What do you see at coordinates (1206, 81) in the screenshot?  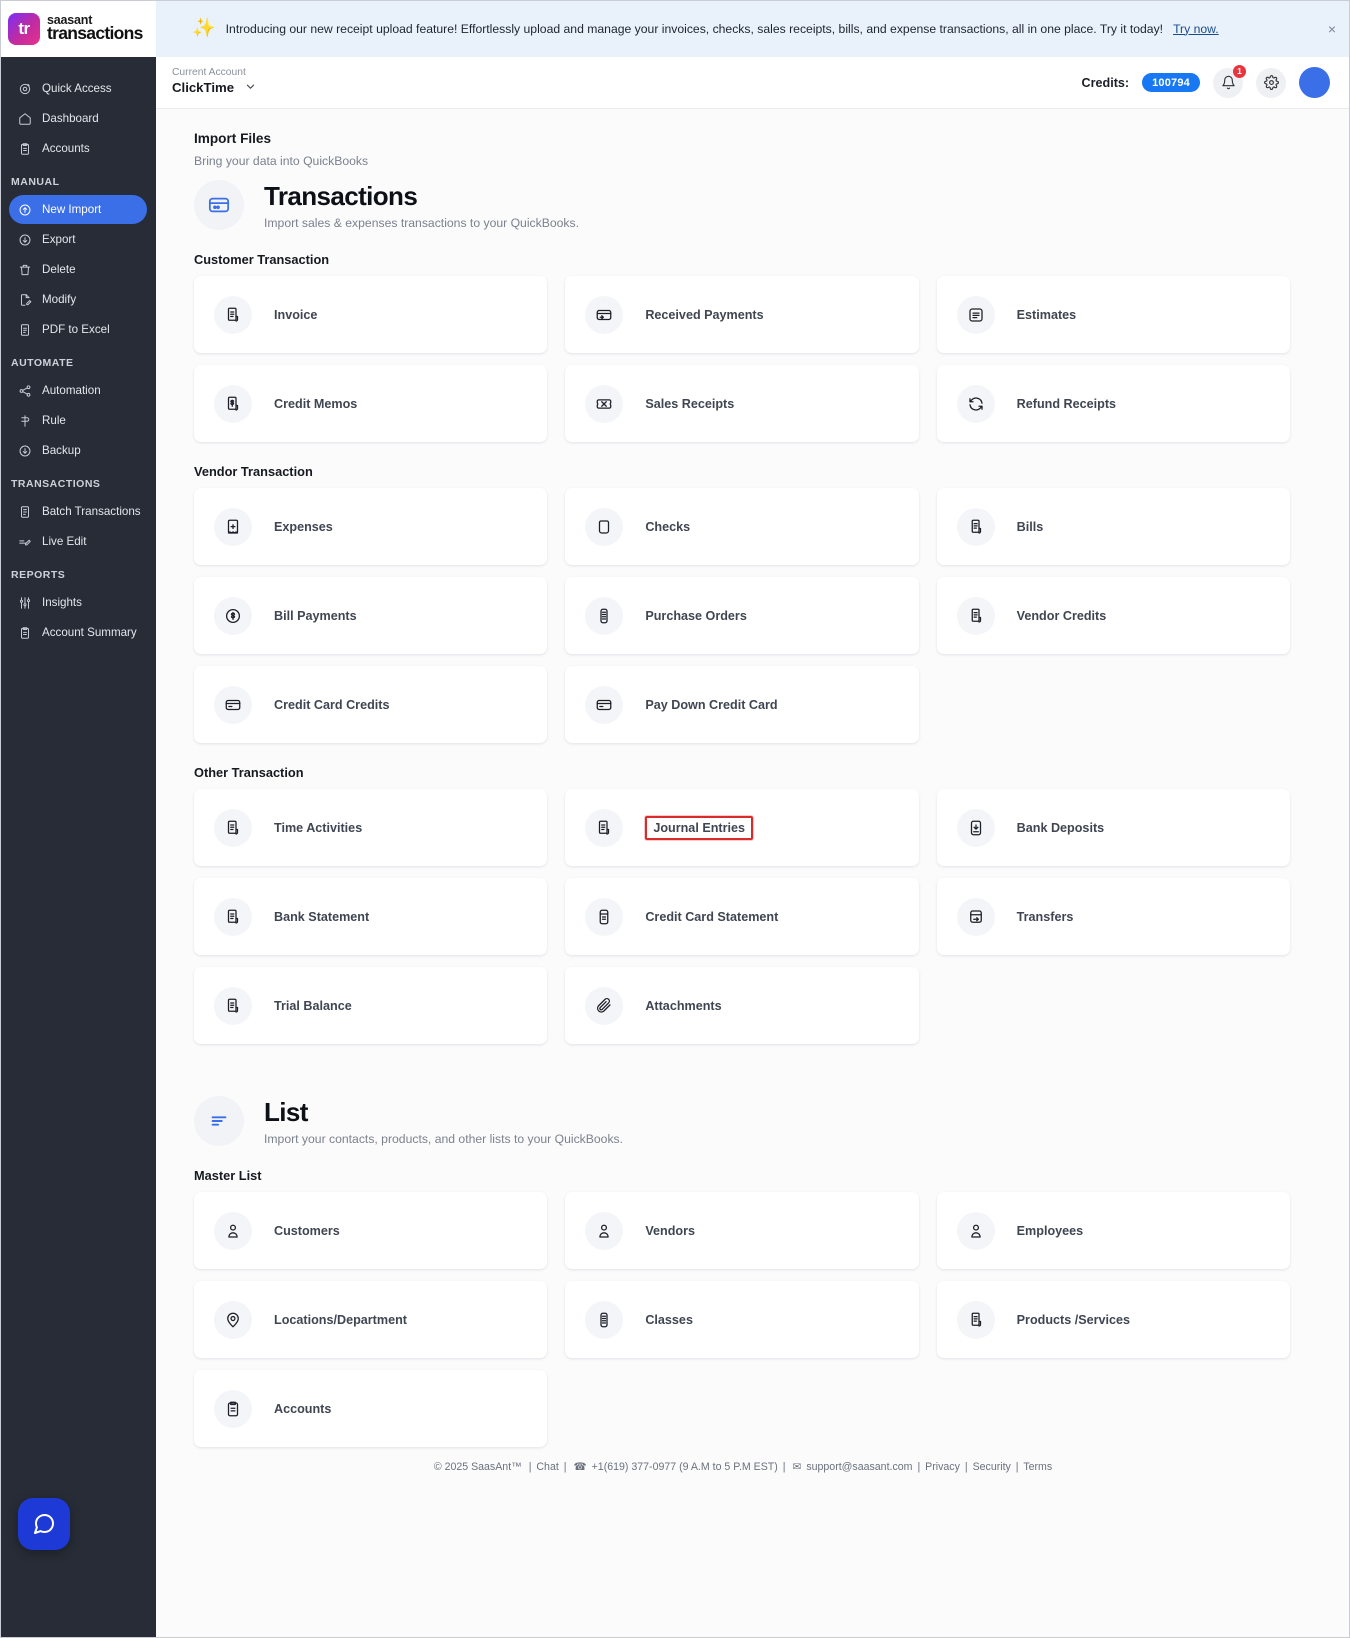 I see `top-bar-actions: Credits: 100794 1` at bounding box center [1206, 81].